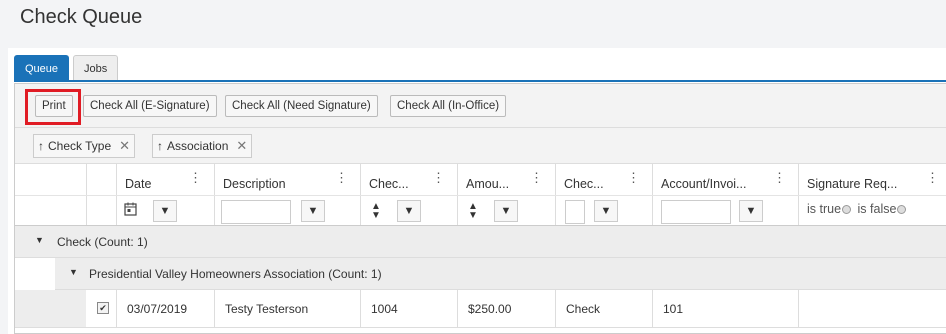 The width and height of the screenshot is (946, 334). I want to click on filter-amount: ▲ ▼ ▼, so click(506, 210).